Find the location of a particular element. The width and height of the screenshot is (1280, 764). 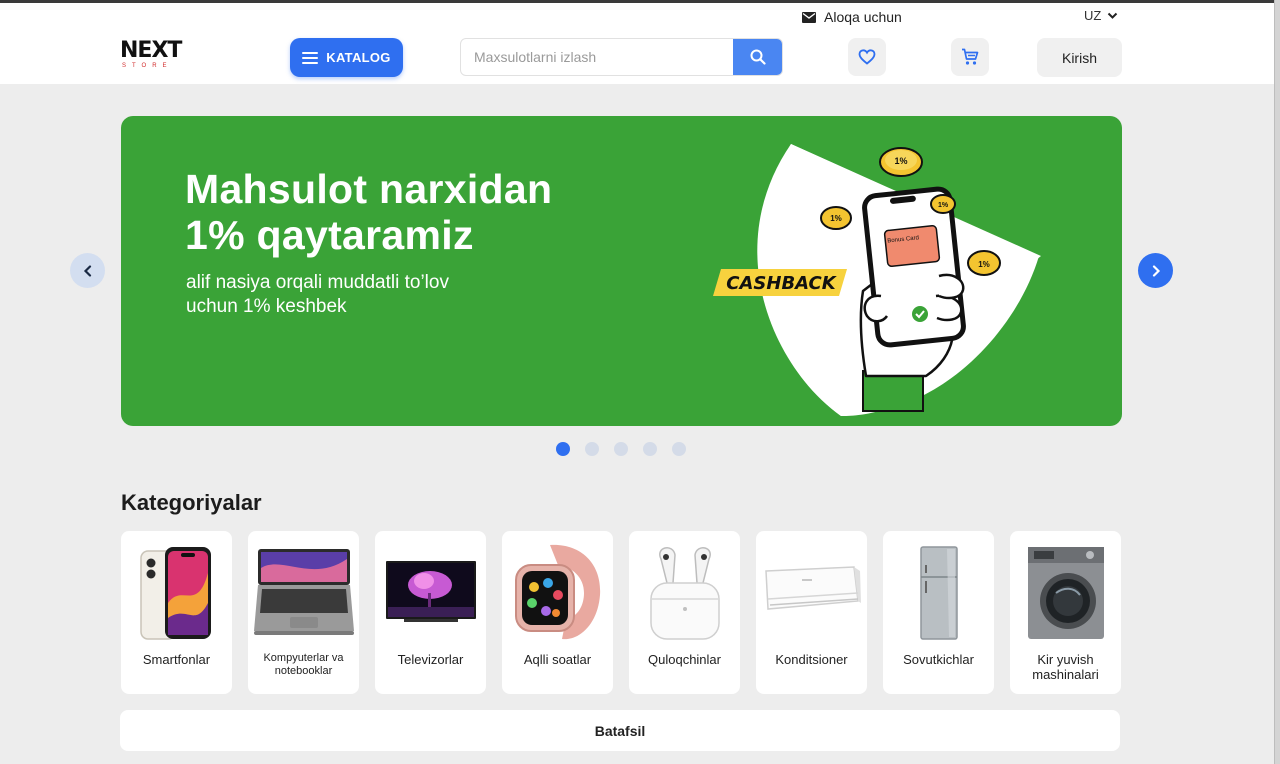

category-label: Aqlli soatlar is located at coordinates (557, 659).